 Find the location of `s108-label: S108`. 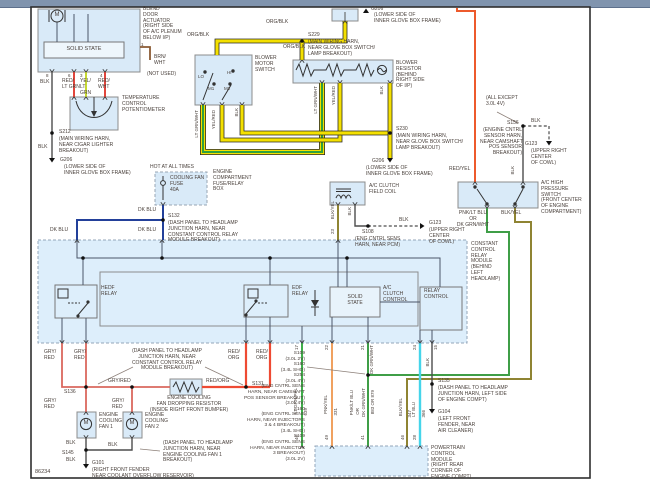

s108-label: S108 is located at coordinates (368, 232).